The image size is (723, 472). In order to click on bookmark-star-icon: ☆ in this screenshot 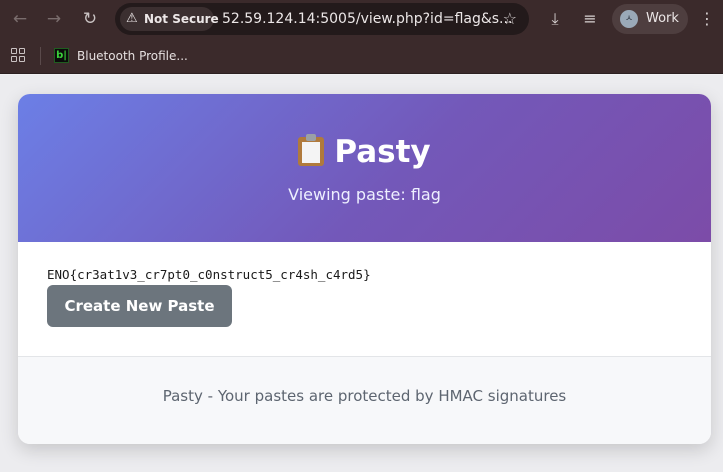, I will do `click(510, 19)`.